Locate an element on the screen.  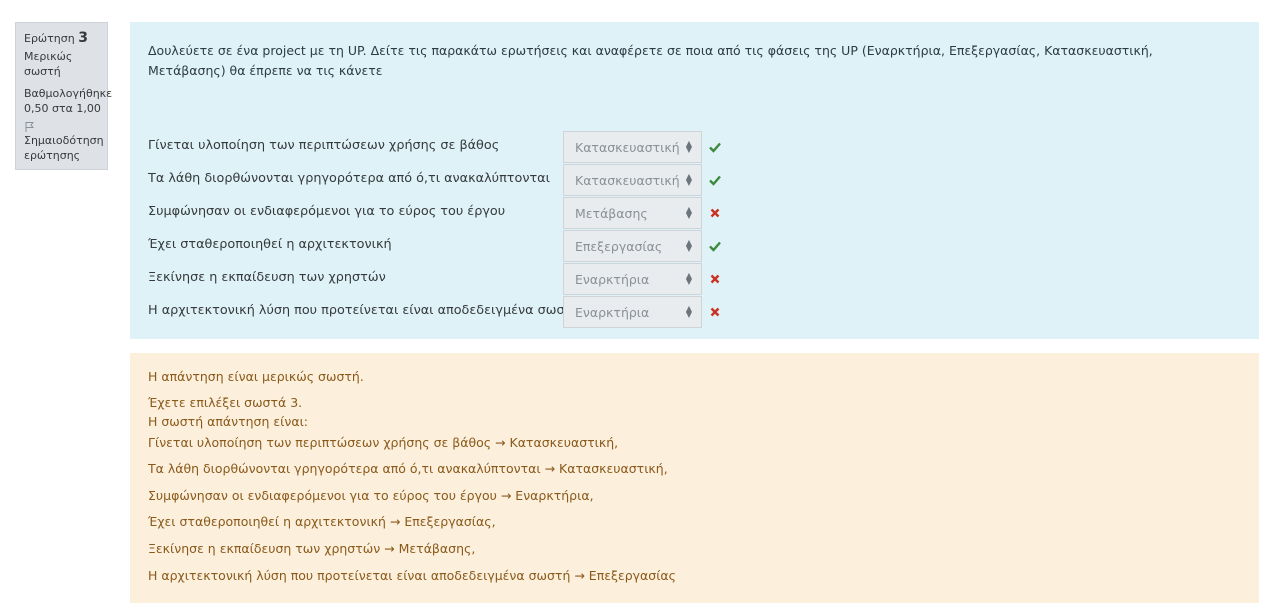
phase-select-value: Μετάβασης is located at coordinates (611, 213).